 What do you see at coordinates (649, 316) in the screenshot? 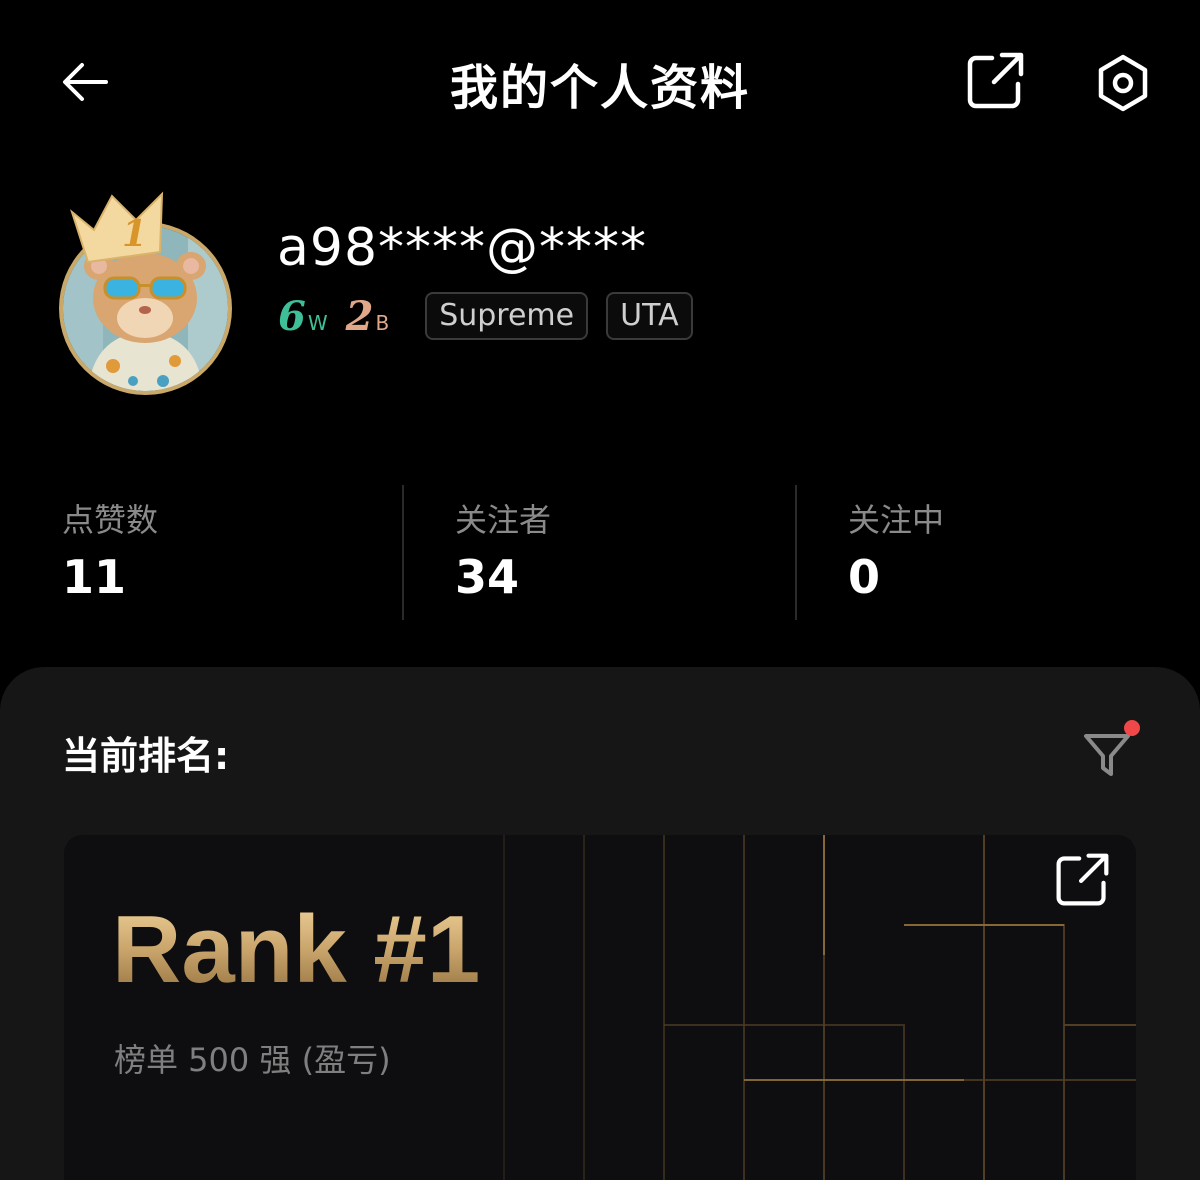
I see `tag-uta: UTA` at bounding box center [649, 316].